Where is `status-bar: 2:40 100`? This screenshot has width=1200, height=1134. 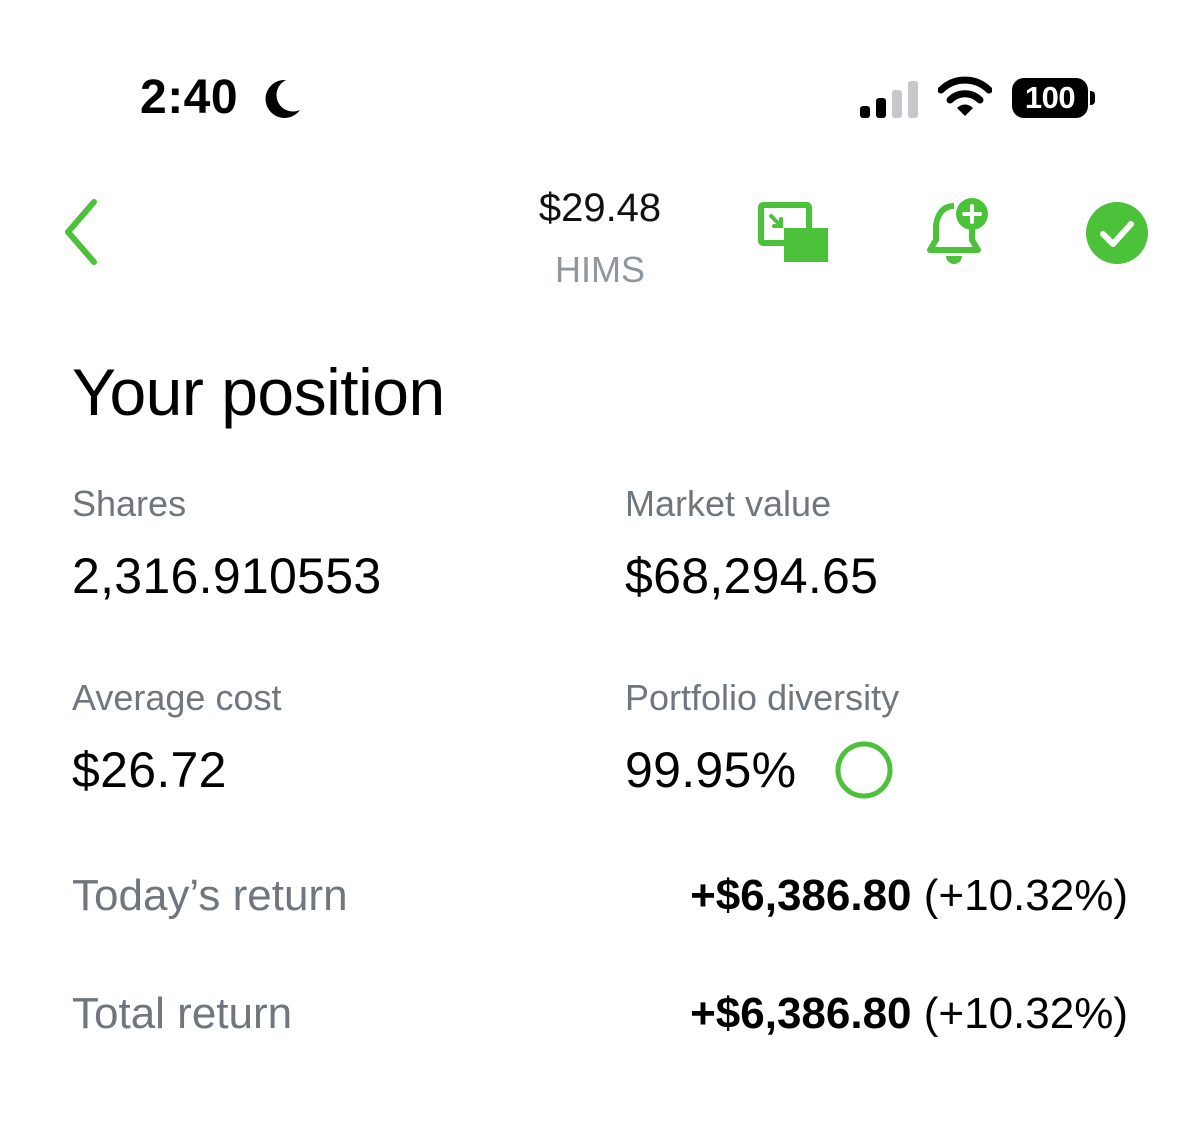
status-bar: 2:40 100 is located at coordinates (600, 75).